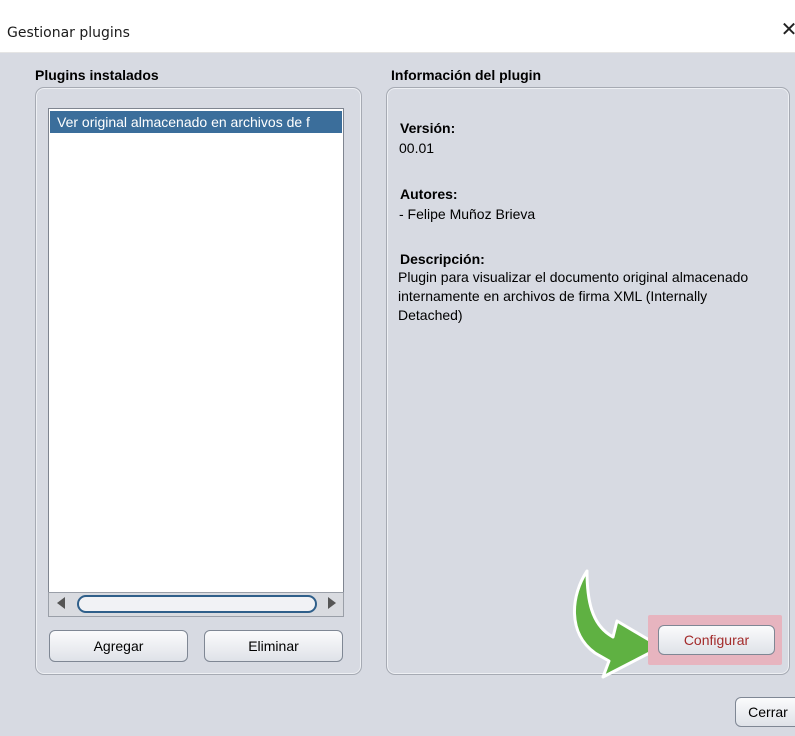 This screenshot has height=736, width=795. I want to click on close-dialog-button: Cerrar, so click(765, 712).